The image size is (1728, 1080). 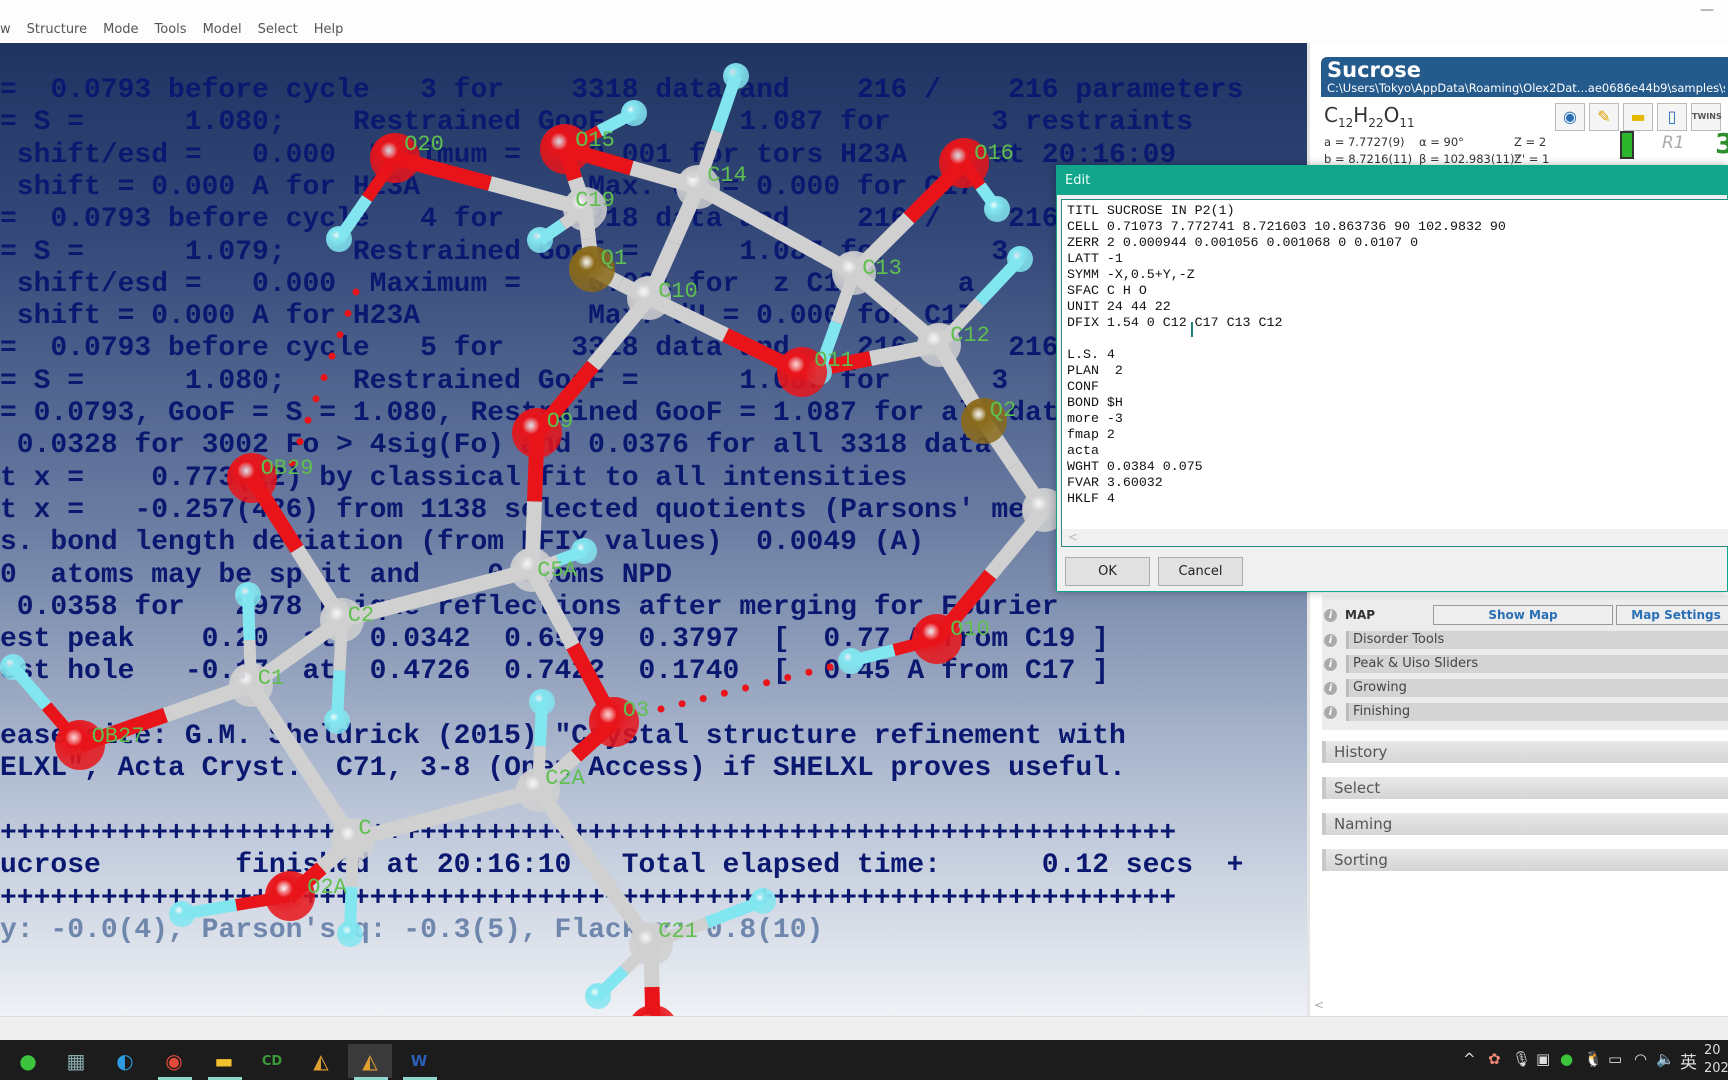 What do you see at coordinates (182, 914) in the screenshot?
I see `atom-ho2` at bounding box center [182, 914].